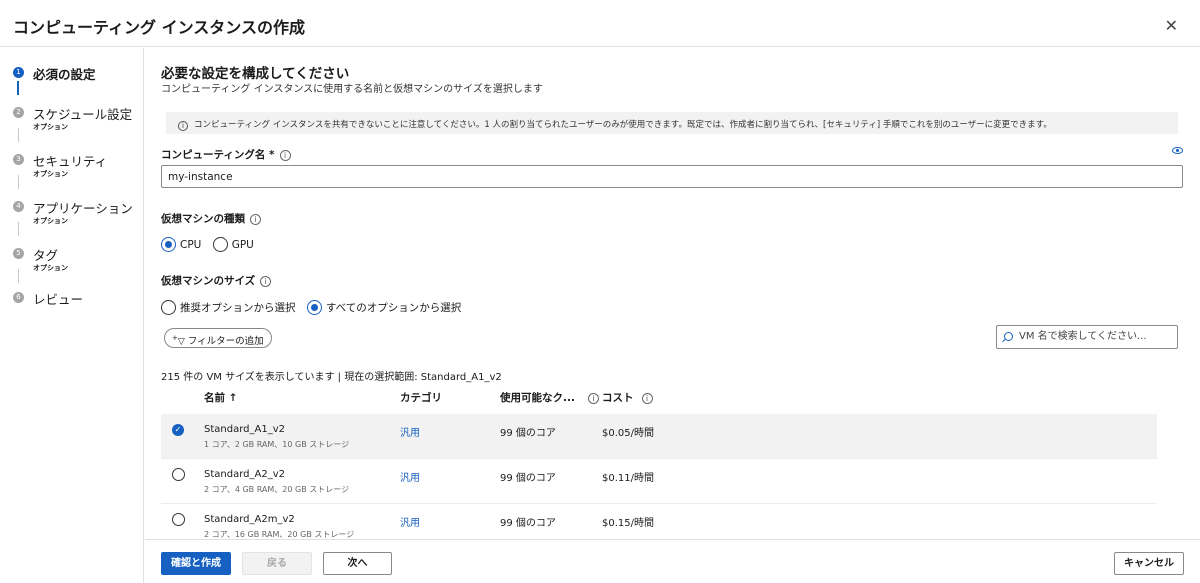  I want to click on vm-type-label-text: 仮想マシンの種類, so click(203, 219).